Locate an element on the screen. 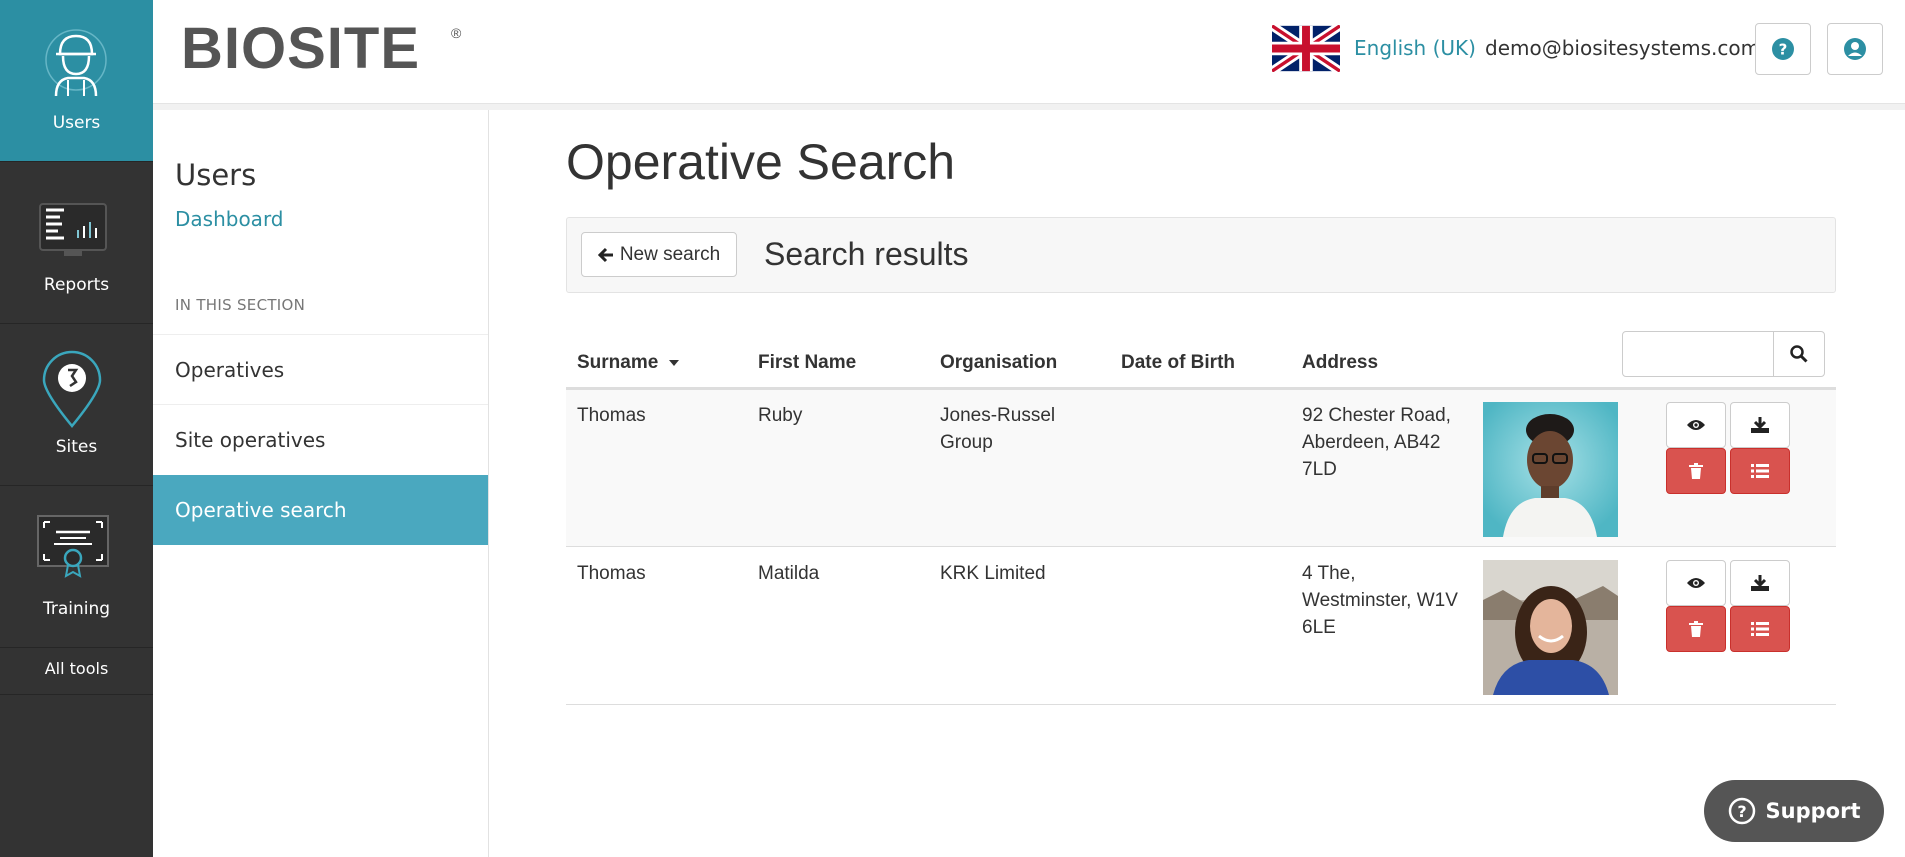  cell-organisation: KRK Limited is located at coordinates (993, 573).